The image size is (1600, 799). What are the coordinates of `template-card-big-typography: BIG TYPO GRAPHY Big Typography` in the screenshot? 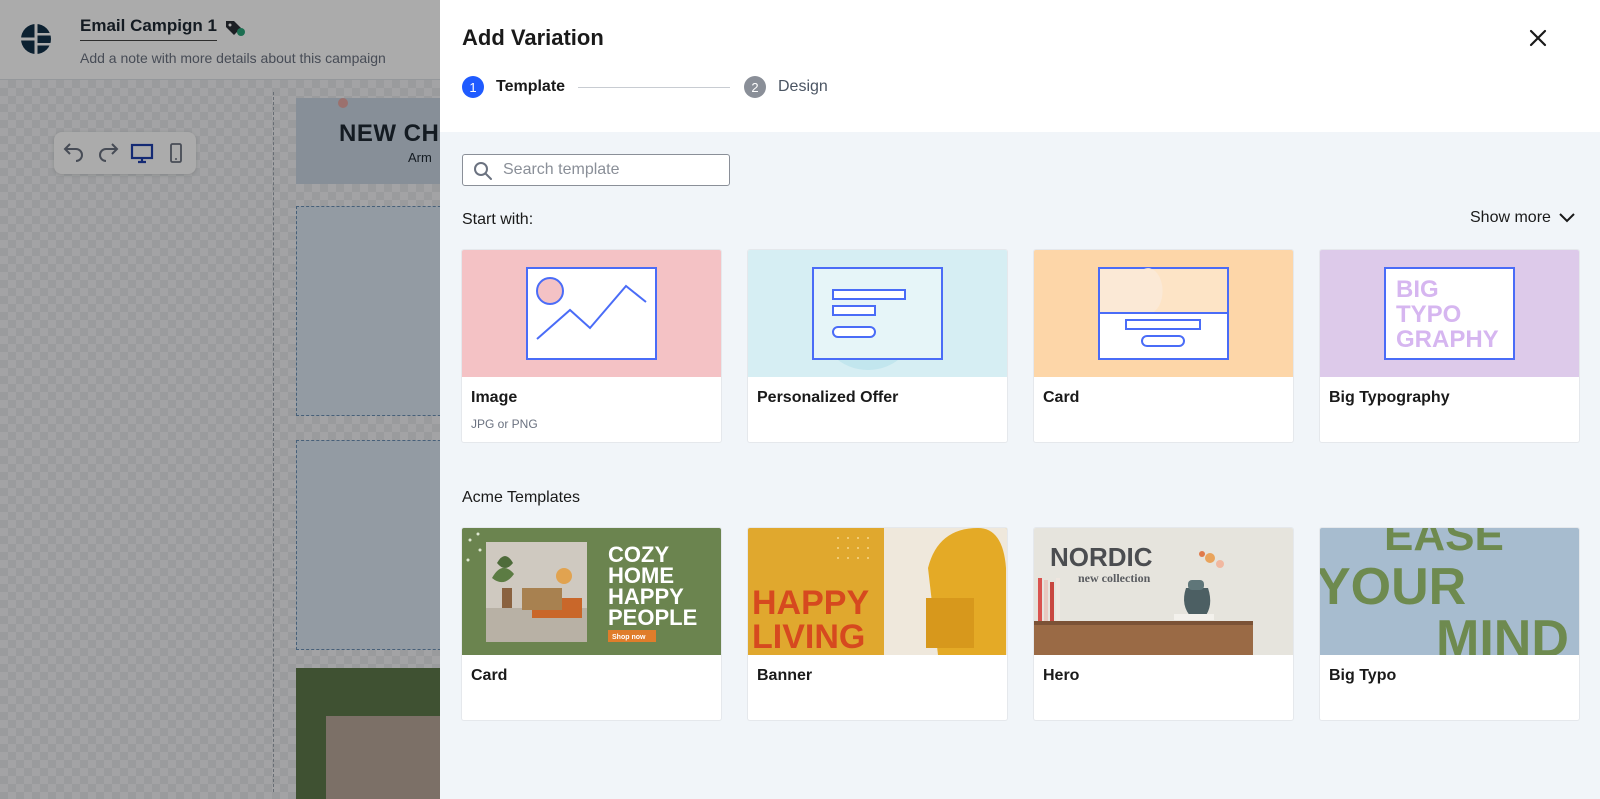 It's located at (1449, 346).